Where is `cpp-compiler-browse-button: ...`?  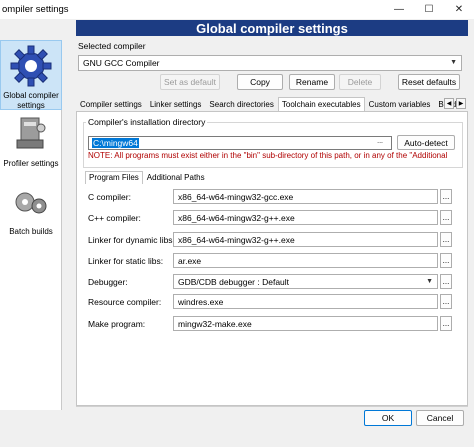 cpp-compiler-browse-button: ... is located at coordinates (446, 217).